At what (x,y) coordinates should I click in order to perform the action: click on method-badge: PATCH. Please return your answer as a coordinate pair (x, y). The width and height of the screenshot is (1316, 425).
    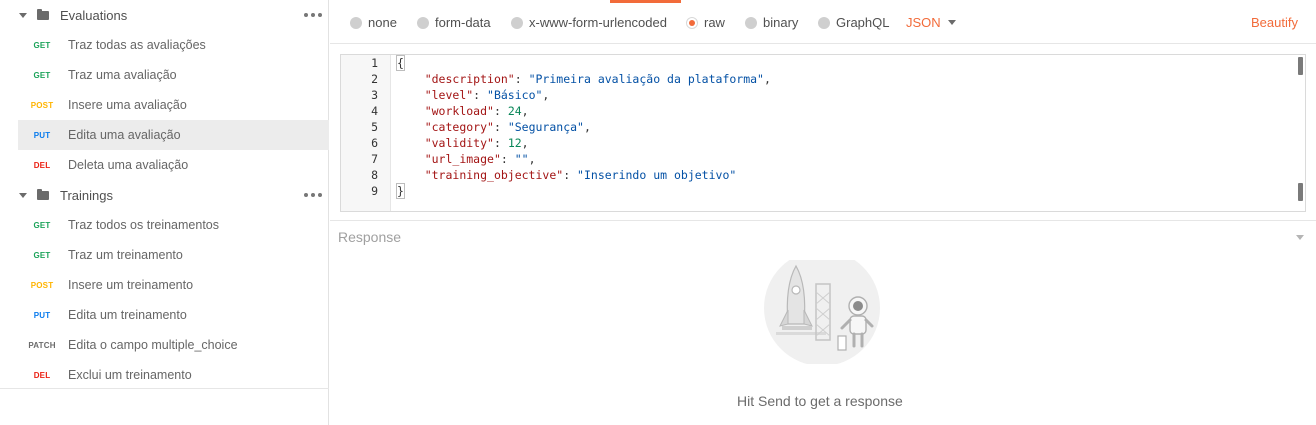
    Looking at the image, I should click on (42, 345).